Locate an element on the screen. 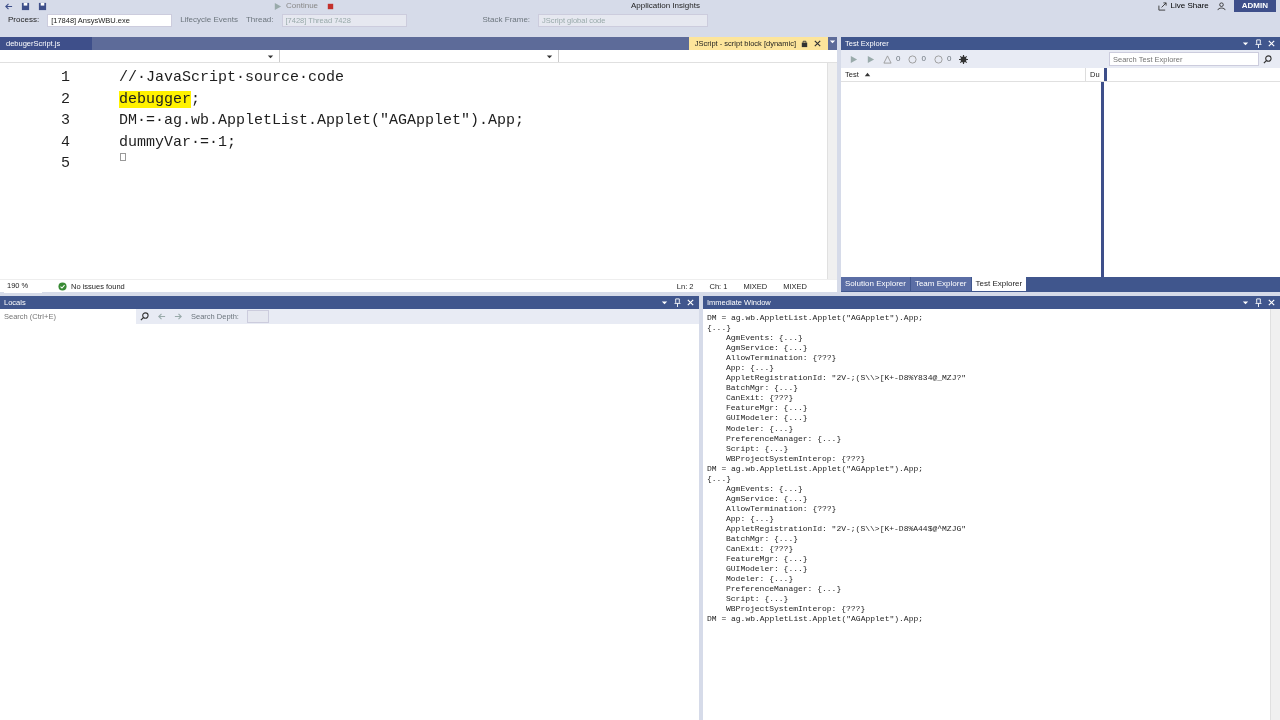  line-number: 3 is located at coordinates (65, 121).